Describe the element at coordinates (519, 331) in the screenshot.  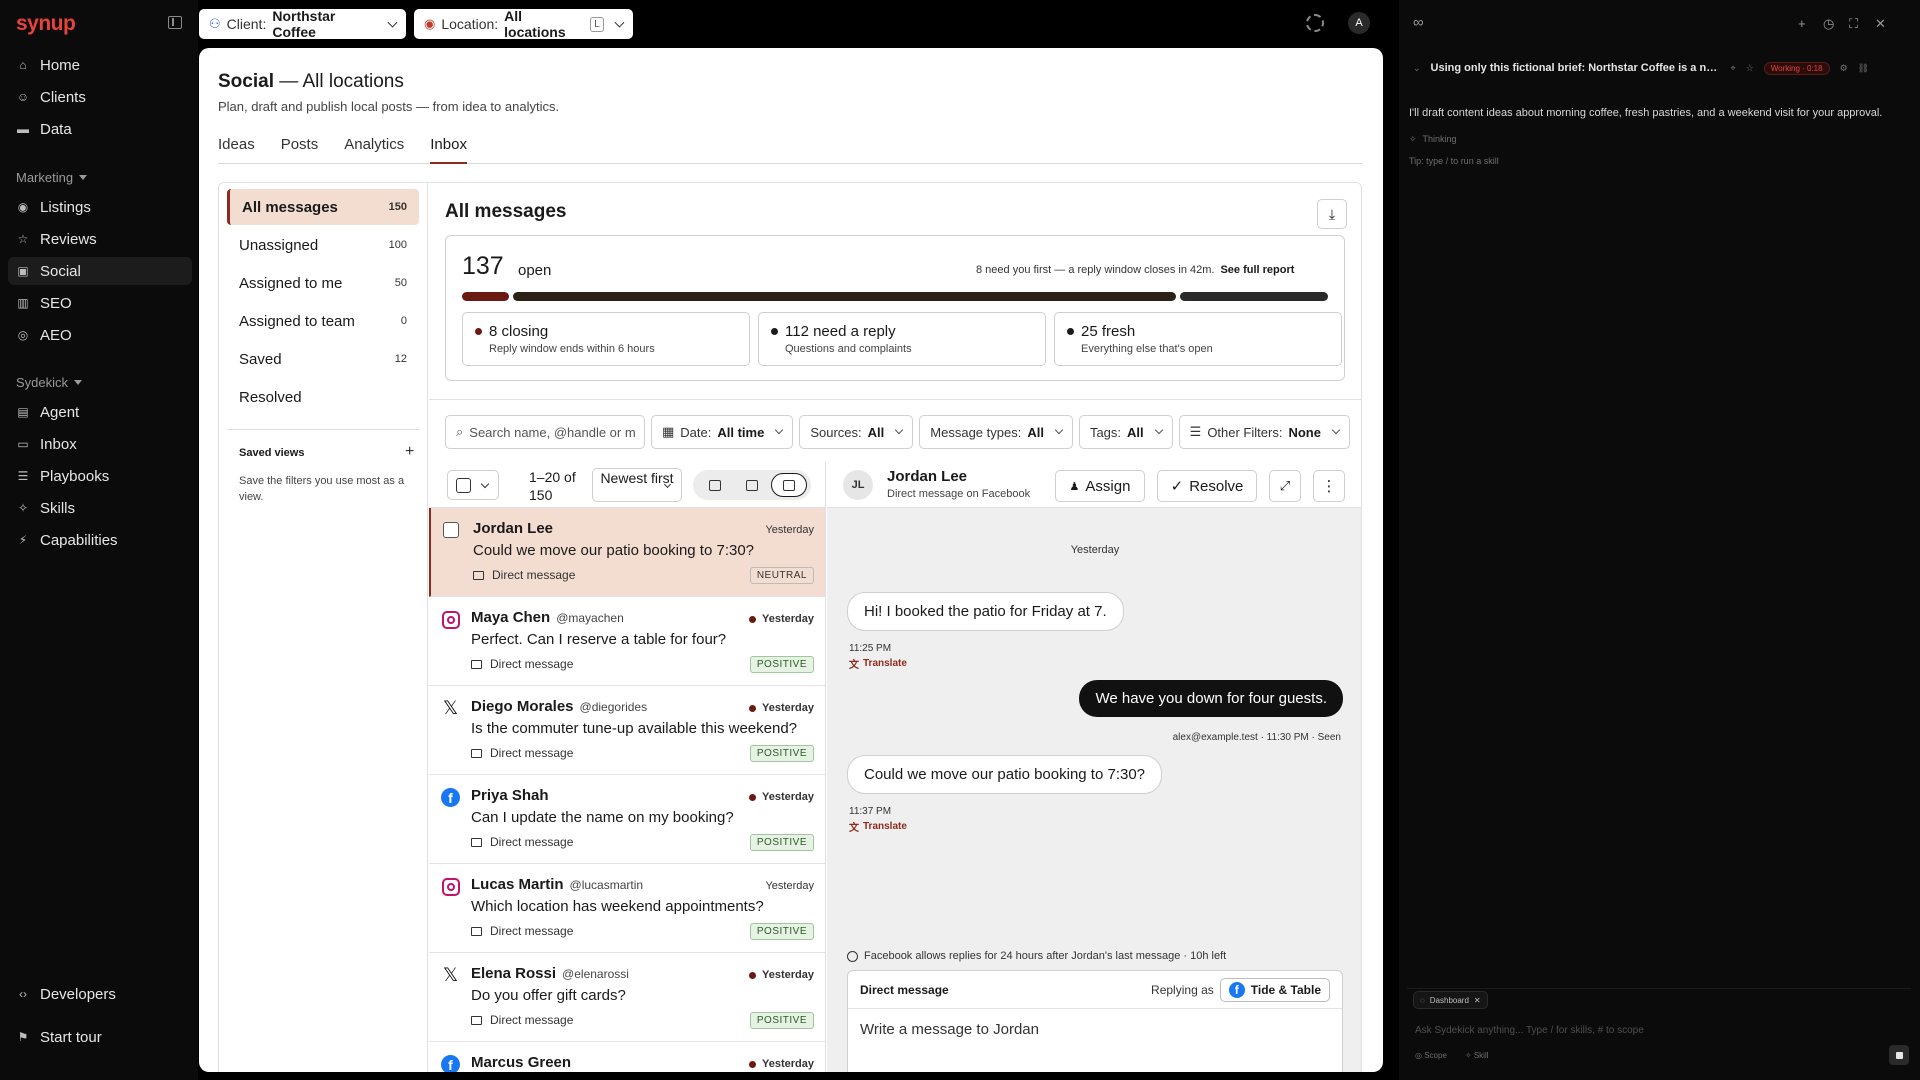
I see `card-title: 8 closing` at that location.